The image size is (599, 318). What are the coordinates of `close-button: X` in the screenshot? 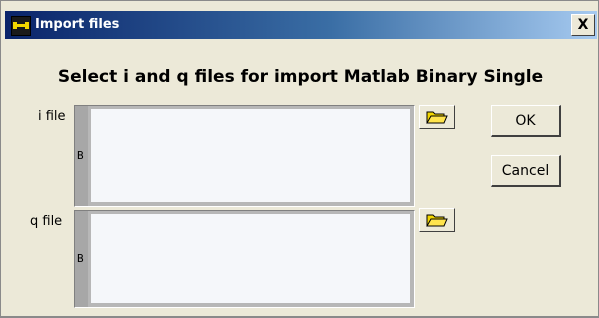 It's located at (583, 25).